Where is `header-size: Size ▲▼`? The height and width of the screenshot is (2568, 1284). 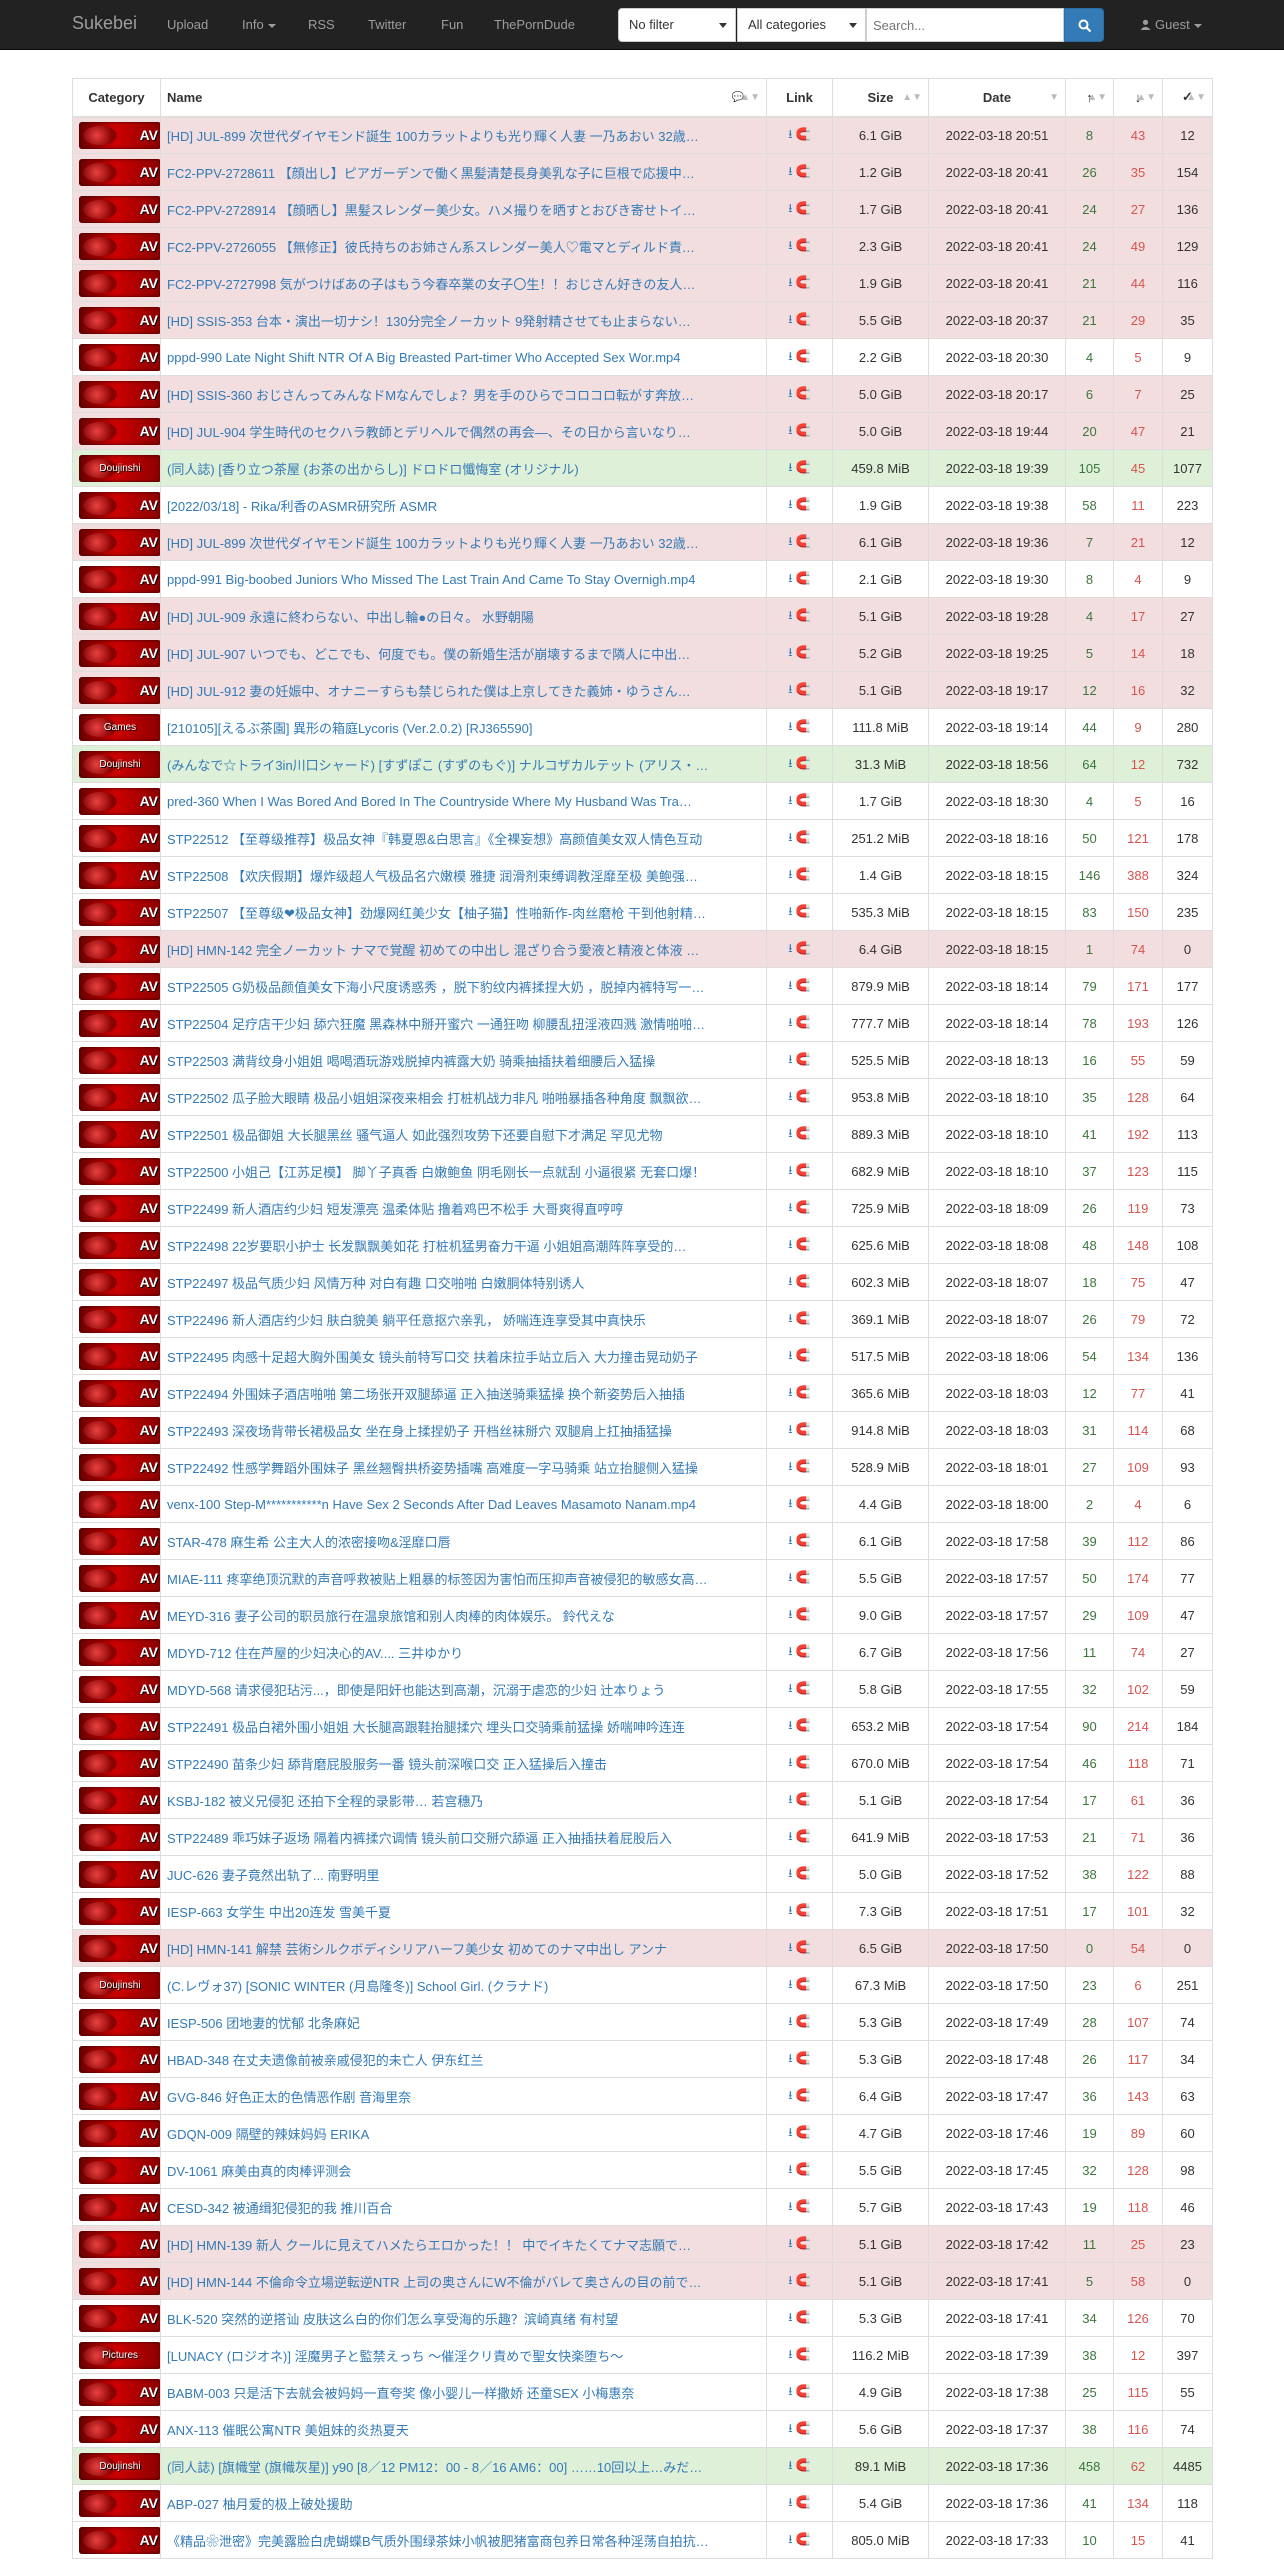
header-size: Size ▲▼ is located at coordinates (880, 98).